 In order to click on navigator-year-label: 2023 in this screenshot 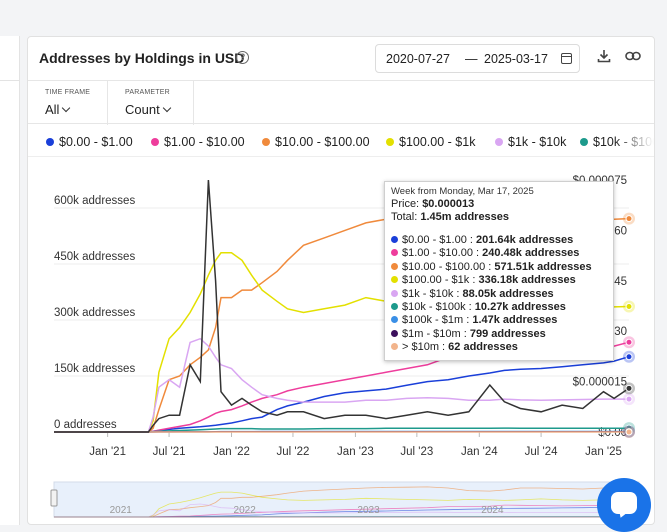, I will do `click(368, 510)`.